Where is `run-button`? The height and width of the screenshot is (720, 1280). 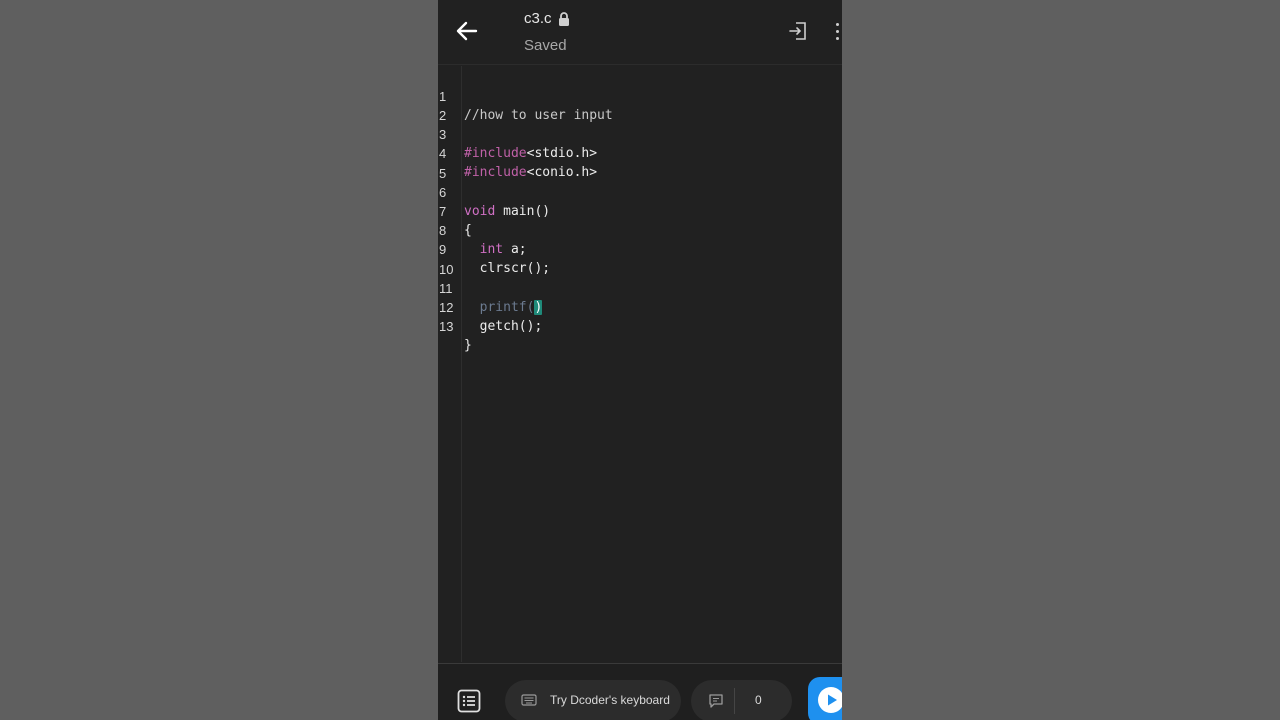
run-button is located at coordinates (825, 698).